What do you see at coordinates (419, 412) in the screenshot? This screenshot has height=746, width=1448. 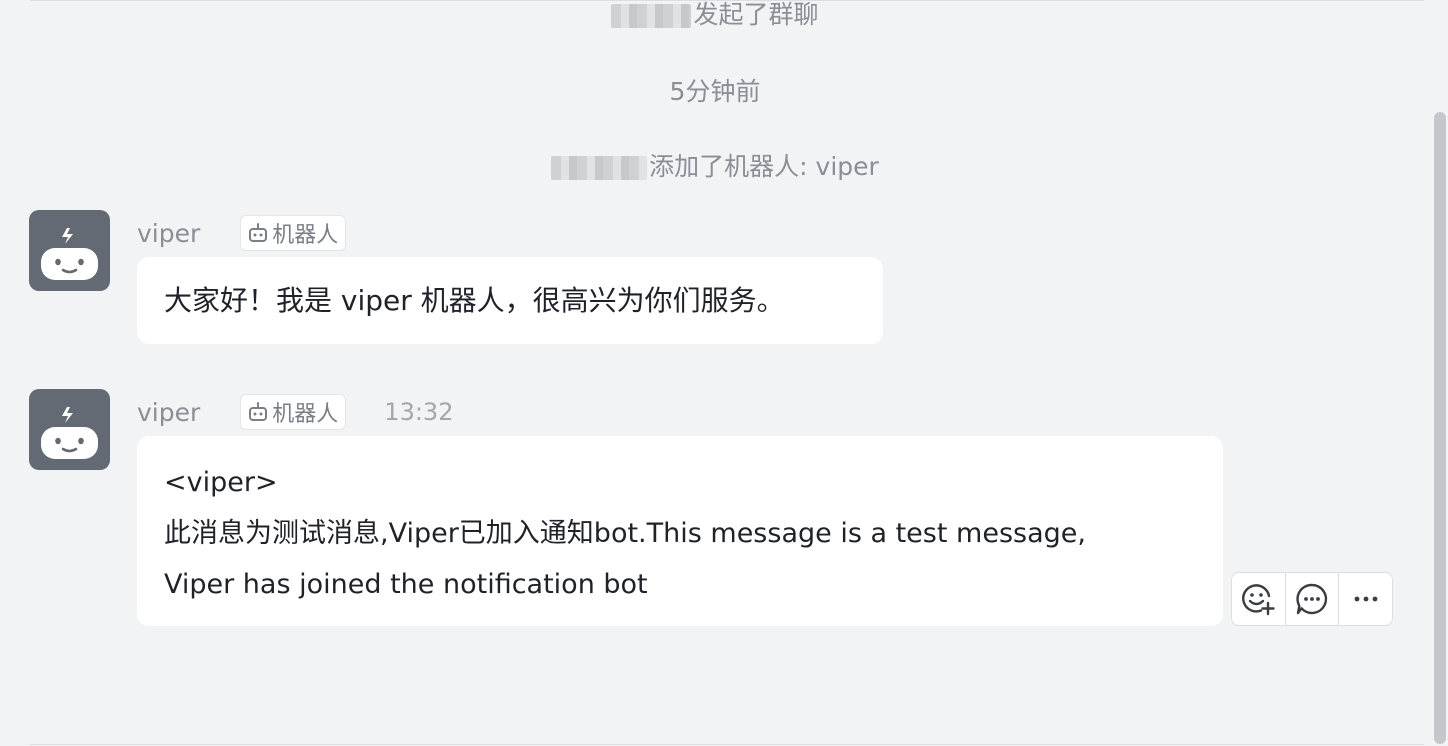 I see `message-timestamp: 13:32` at bounding box center [419, 412].